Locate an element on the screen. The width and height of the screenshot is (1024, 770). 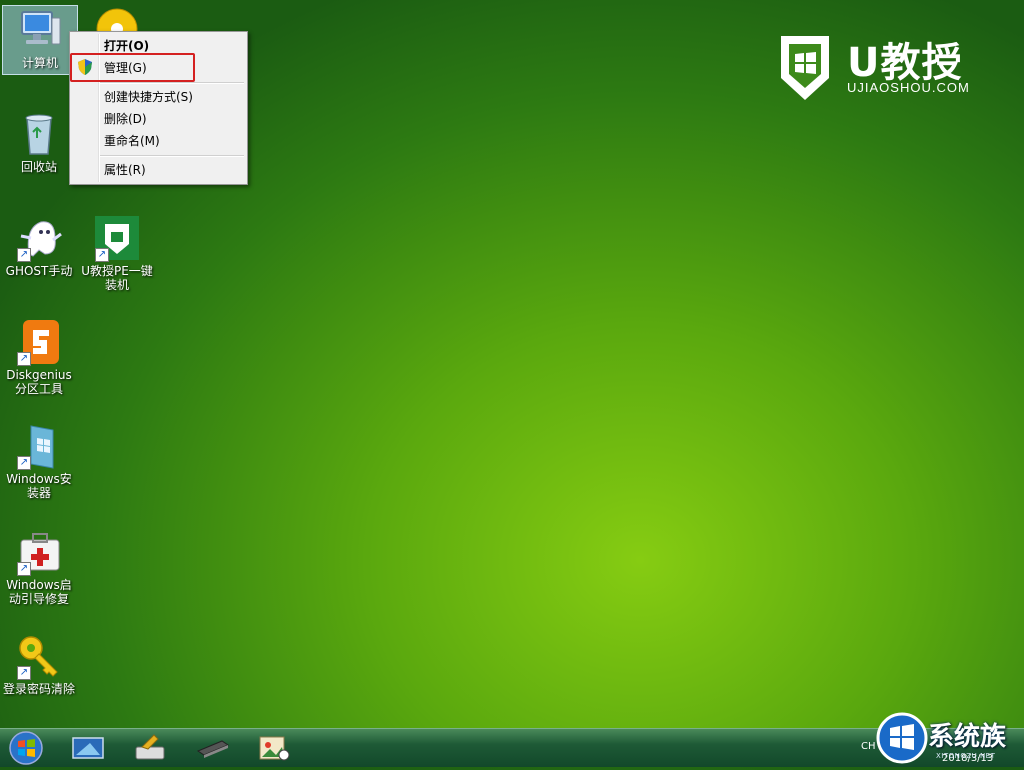
ujiaoshou-shield-icon is located at coordinates (805, 68).